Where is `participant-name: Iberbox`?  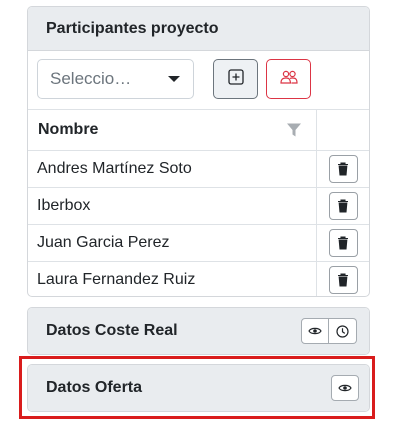 participant-name: Iberbox is located at coordinates (172, 206).